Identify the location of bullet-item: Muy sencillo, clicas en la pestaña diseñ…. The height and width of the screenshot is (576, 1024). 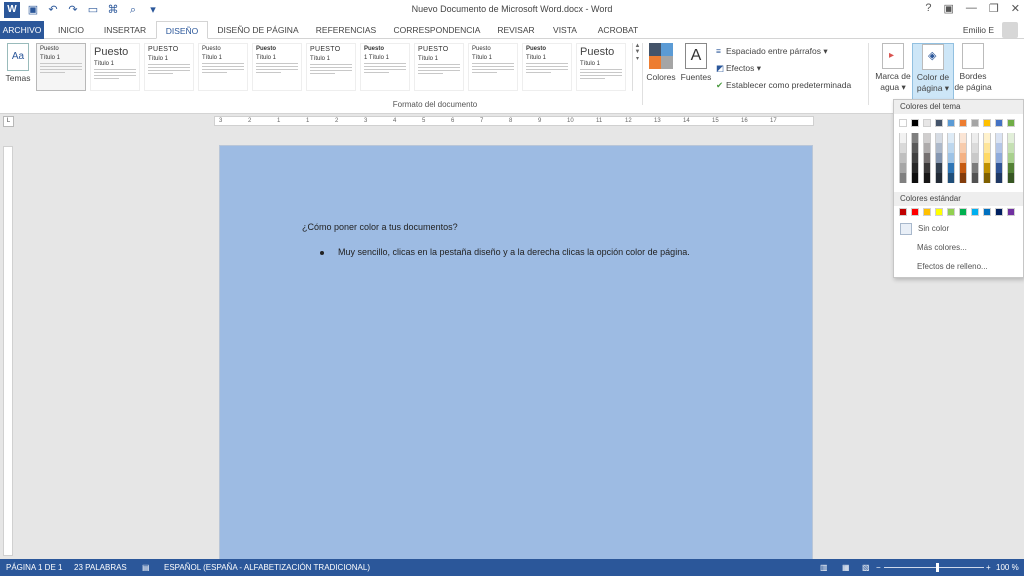
(505, 252).